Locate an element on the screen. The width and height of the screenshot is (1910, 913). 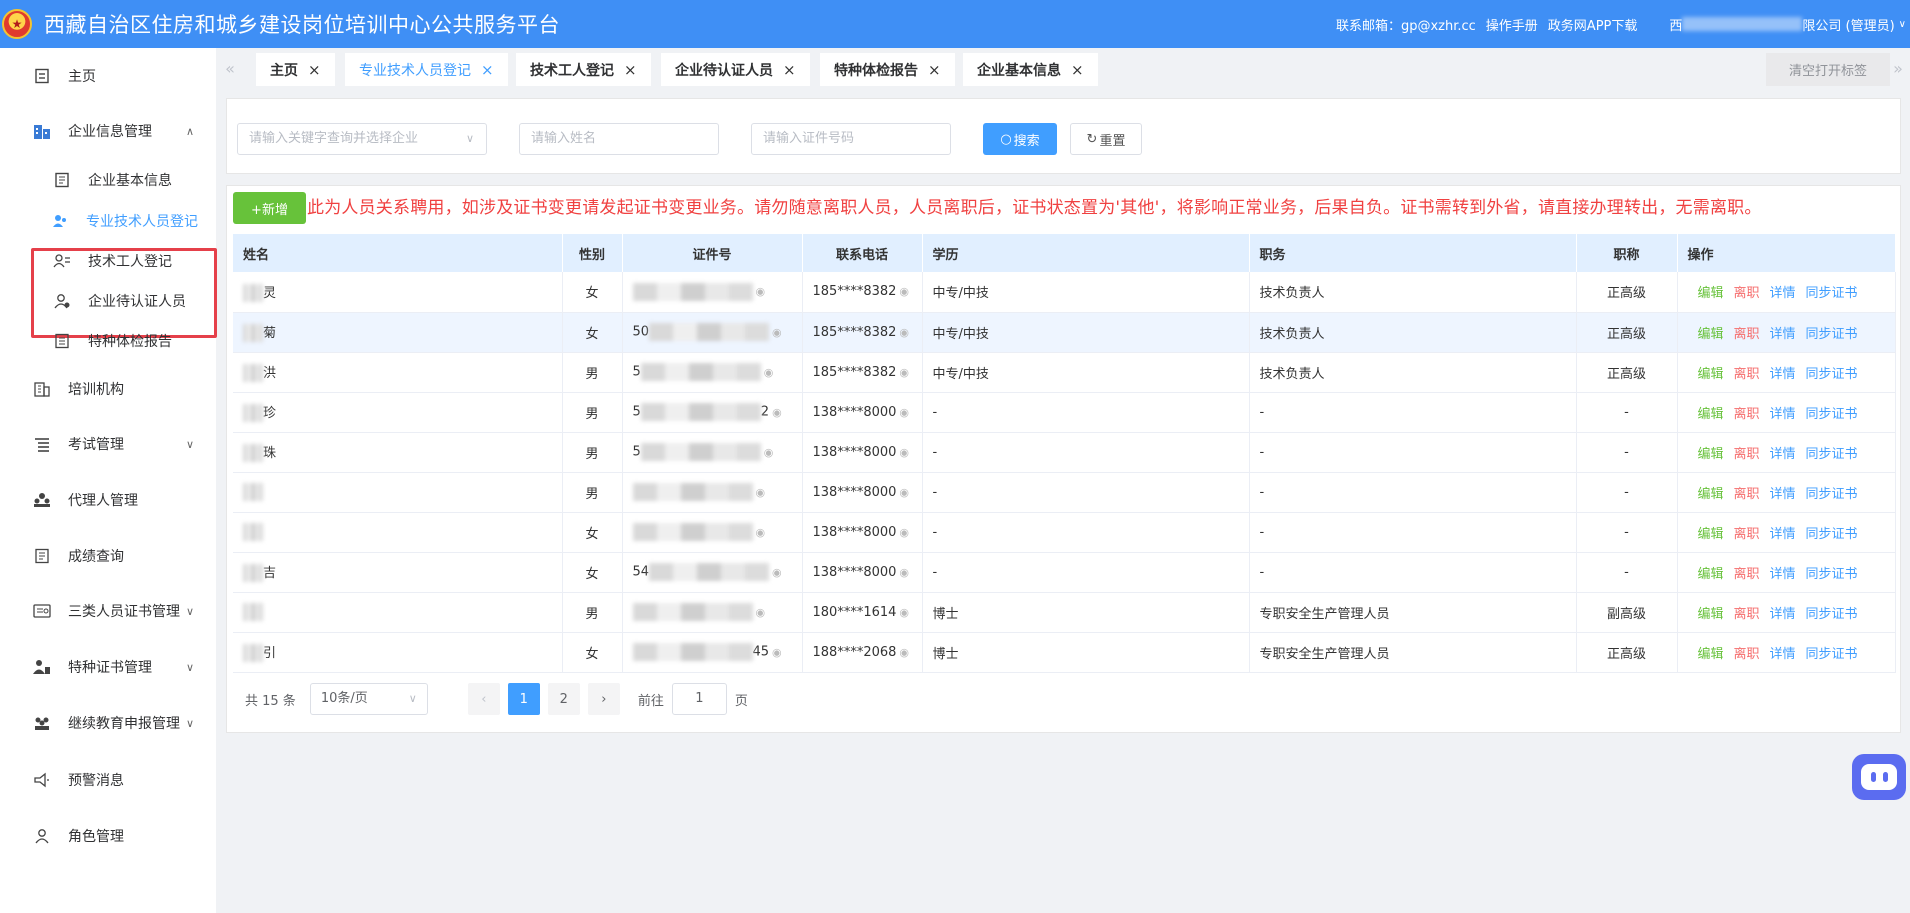
company-select: 请输入关键字查询并选择企业 ∨ is located at coordinates (362, 139).